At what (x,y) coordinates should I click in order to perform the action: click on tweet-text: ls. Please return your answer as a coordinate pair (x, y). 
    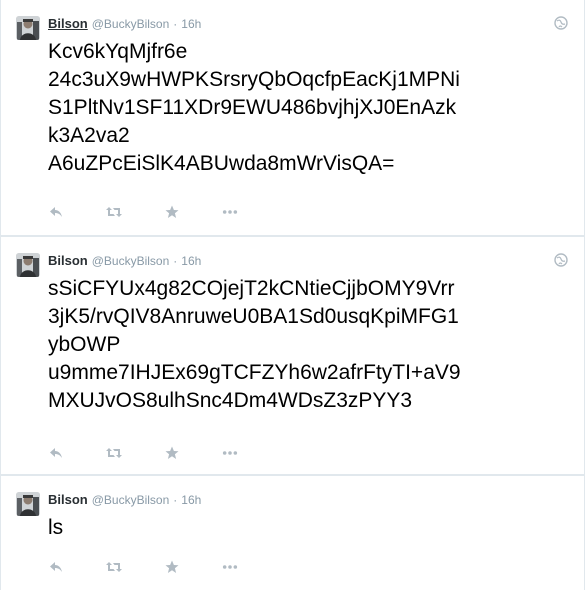
    Looking at the image, I should click on (56, 527).